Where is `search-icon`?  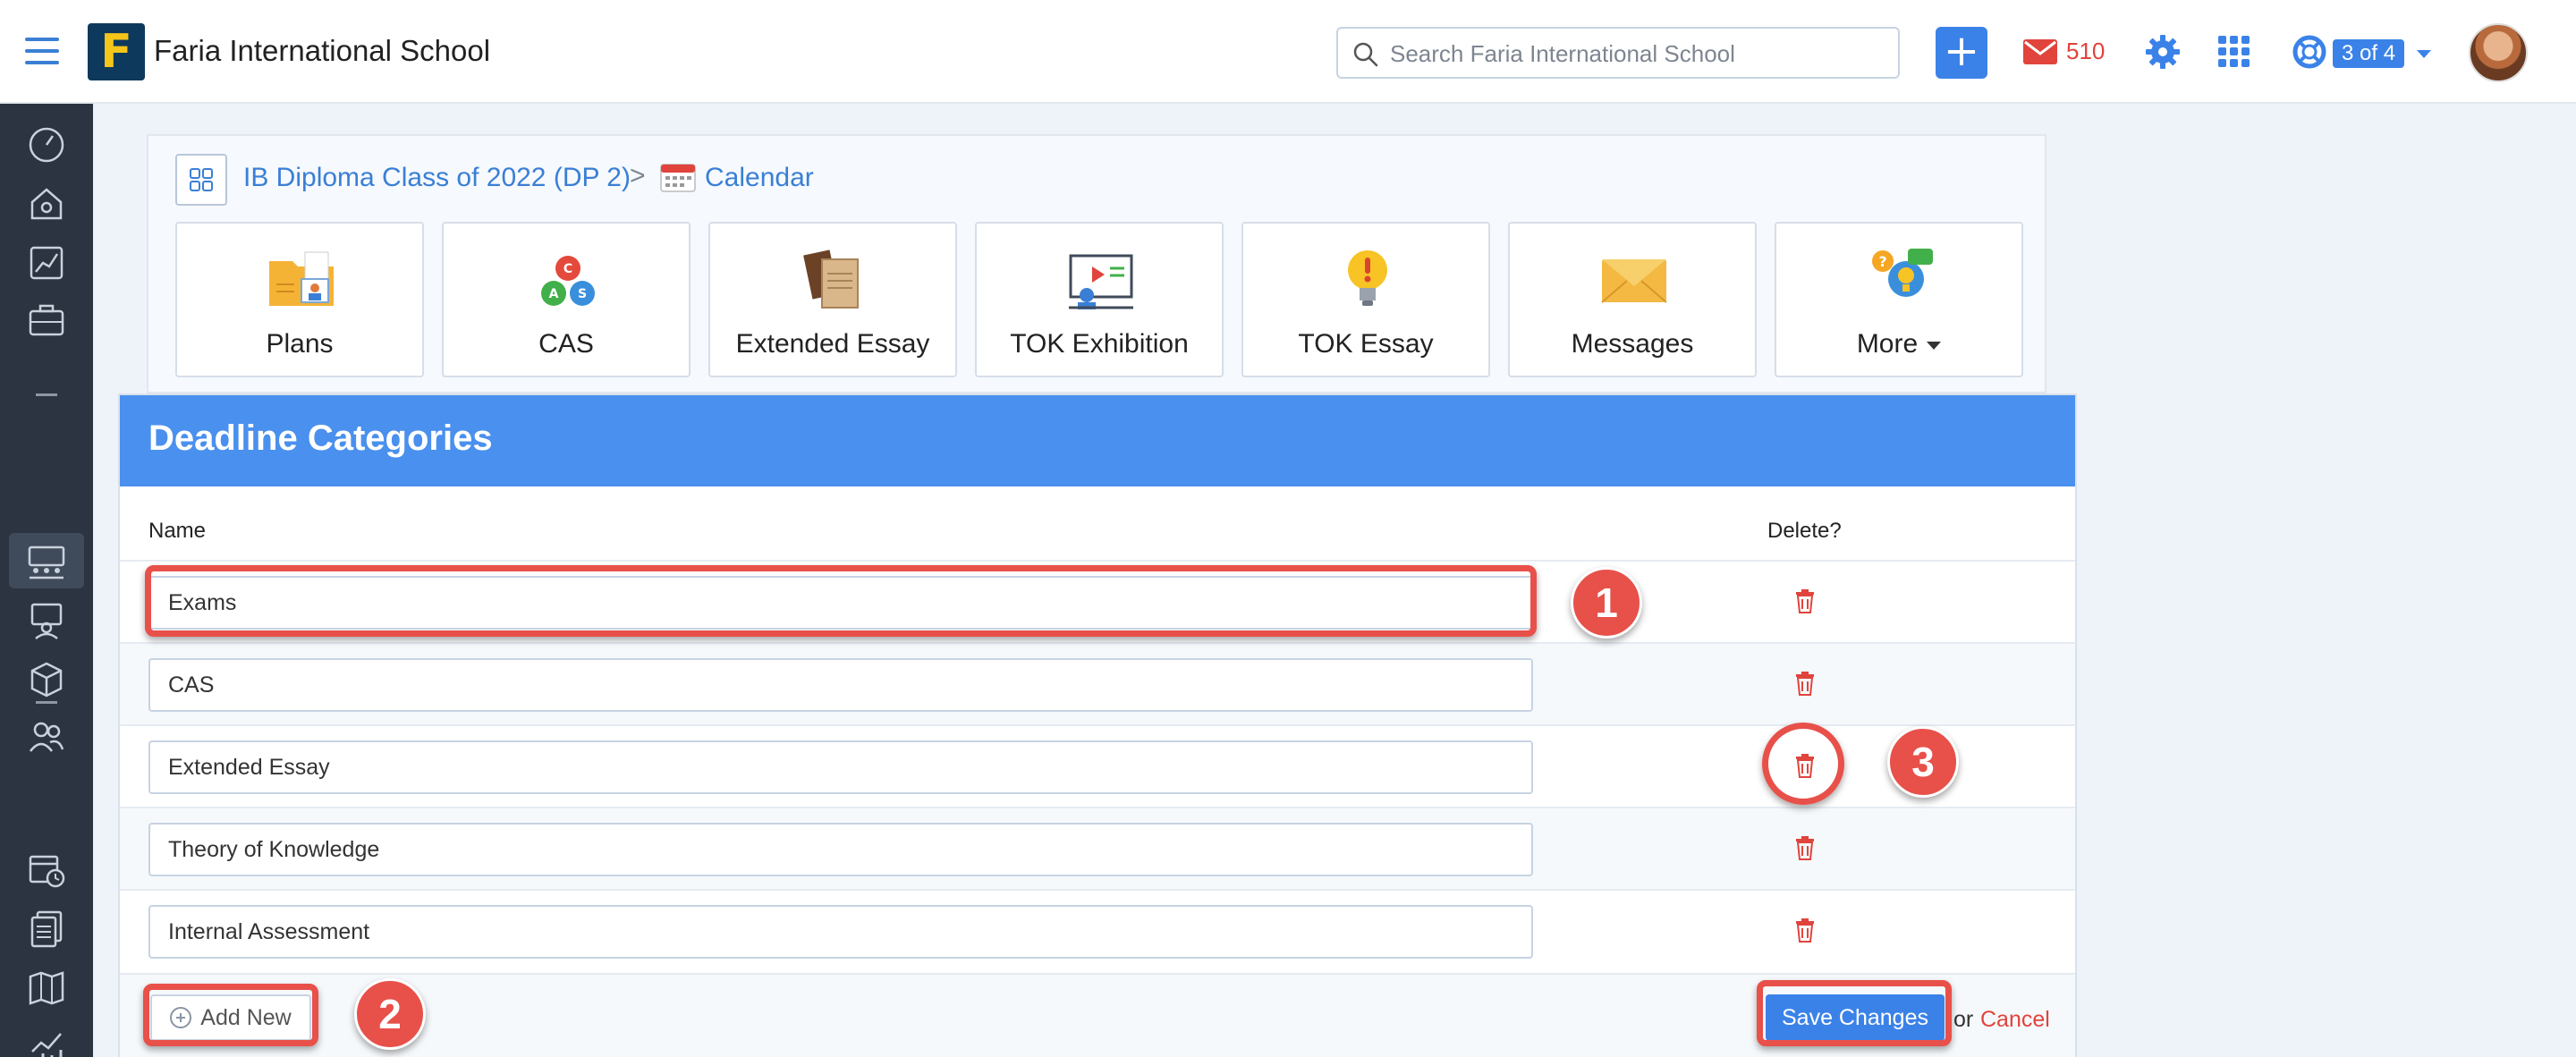 search-icon is located at coordinates (1365, 54).